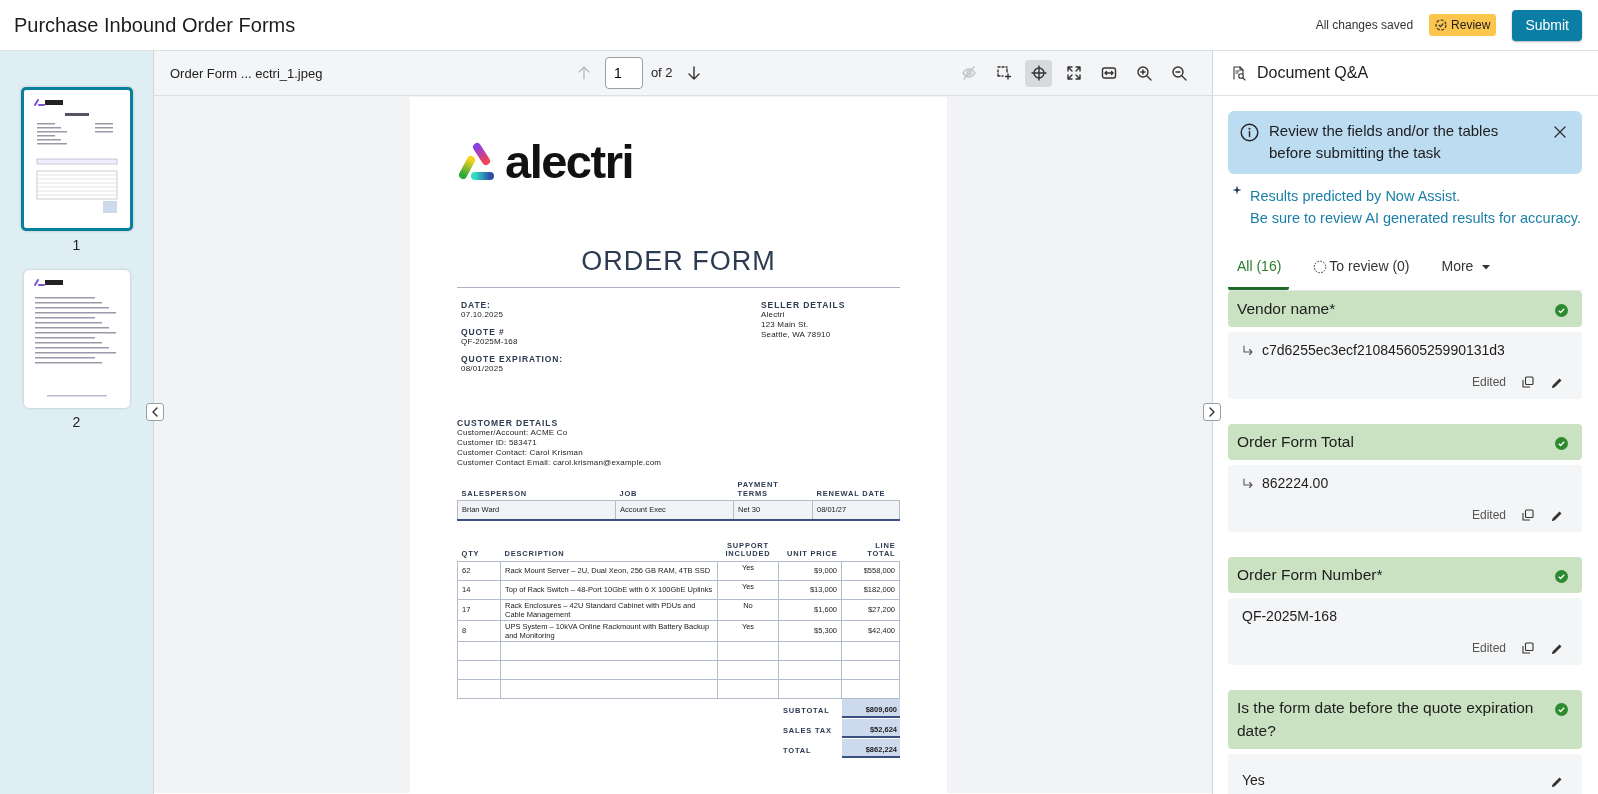  What do you see at coordinates (1313, 73) in the screenshot?
I see `panel-title: Document Q&A` at bounding box center [1313, 73].